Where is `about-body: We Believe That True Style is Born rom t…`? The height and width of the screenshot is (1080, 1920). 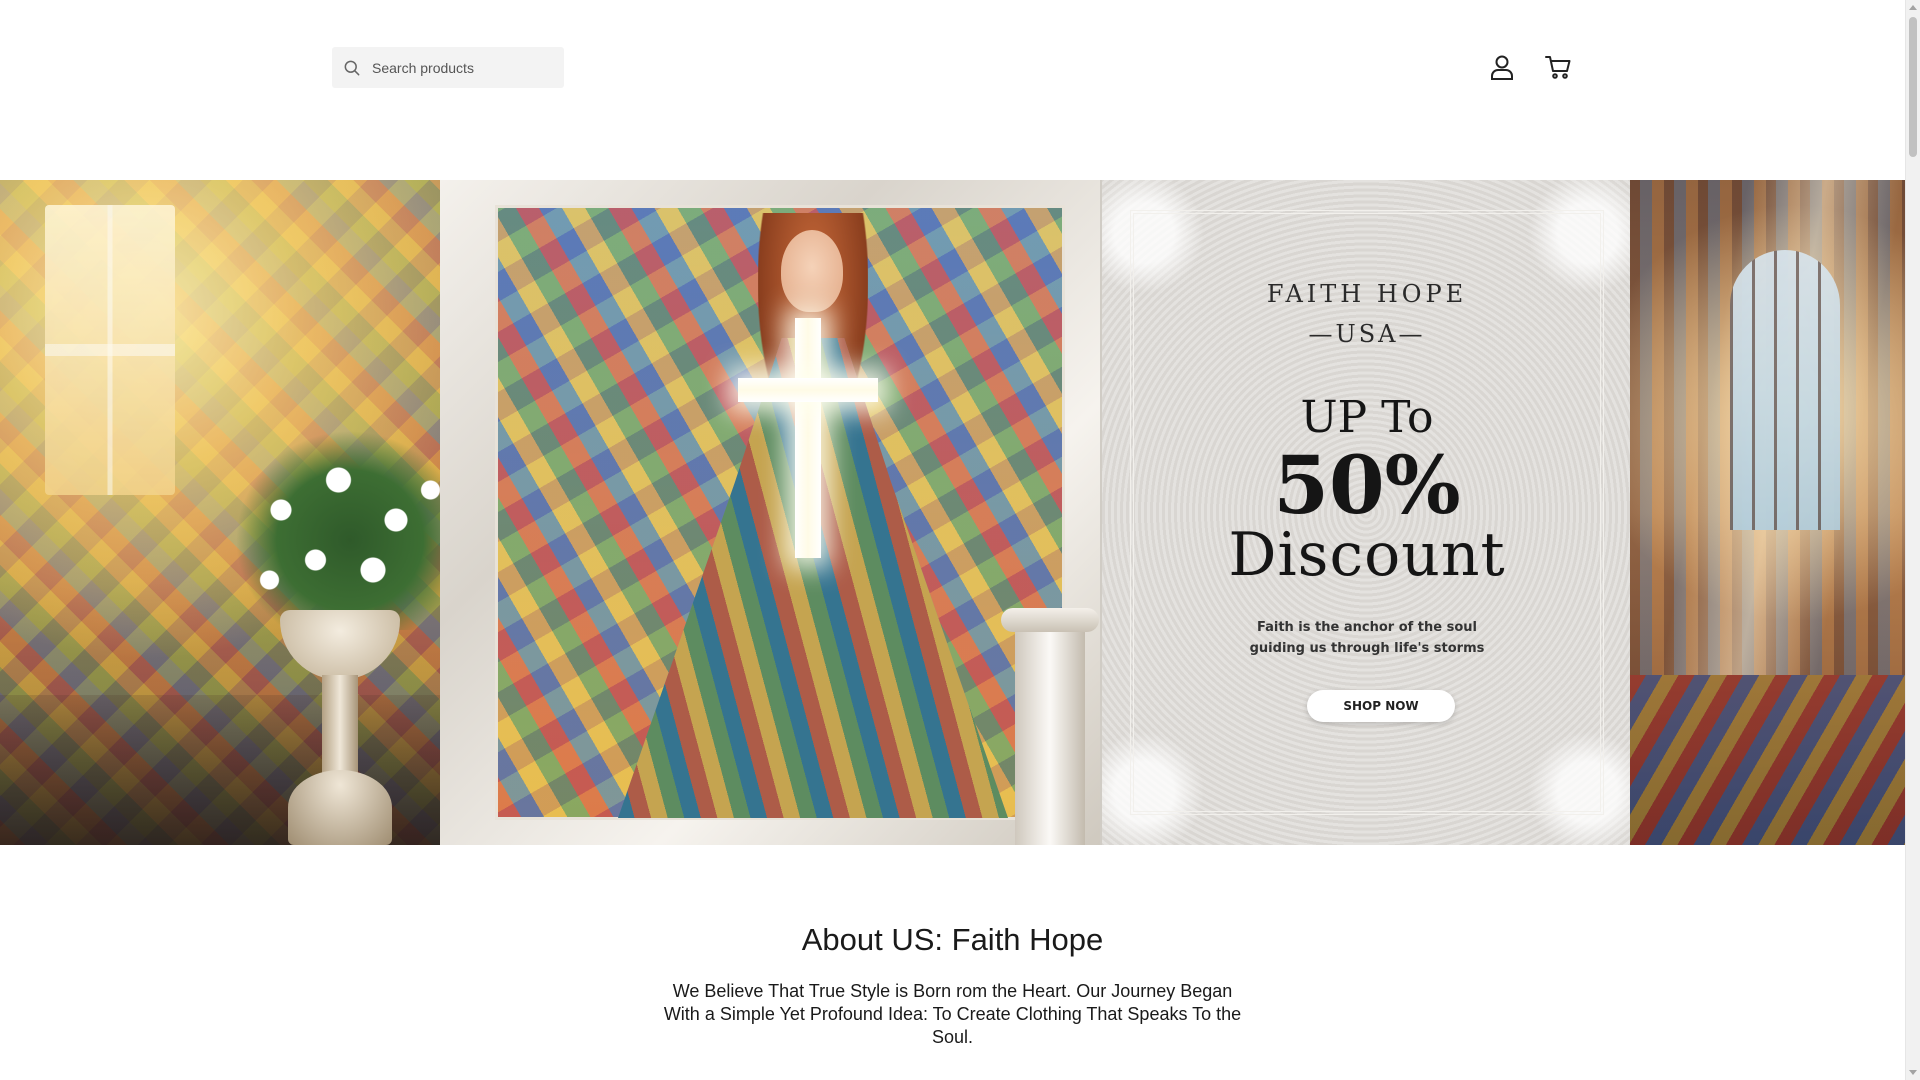
about-body: We Believe That True Style is Born rom t… is located at coordinates (952, 1014).